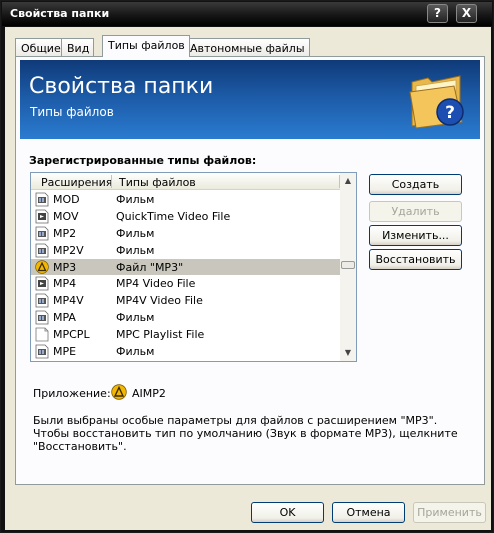 This screenshot has height=533, width=494. What do you see at coordinates (149, 393) in the screenshot?
I see `application-name: AIMP2` at bounding box center [149, 393].